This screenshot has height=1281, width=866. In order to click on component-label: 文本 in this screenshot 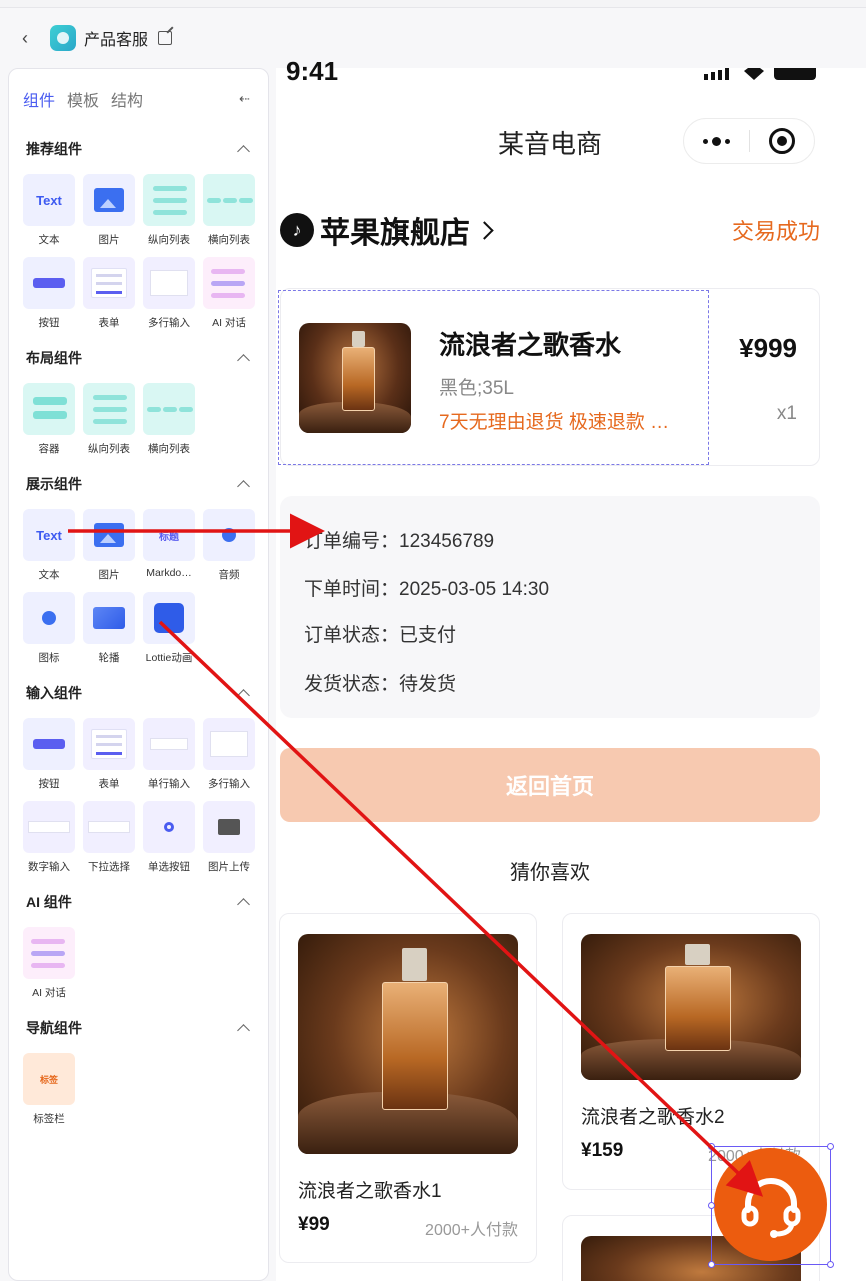, I will do `click(49, 575)`.